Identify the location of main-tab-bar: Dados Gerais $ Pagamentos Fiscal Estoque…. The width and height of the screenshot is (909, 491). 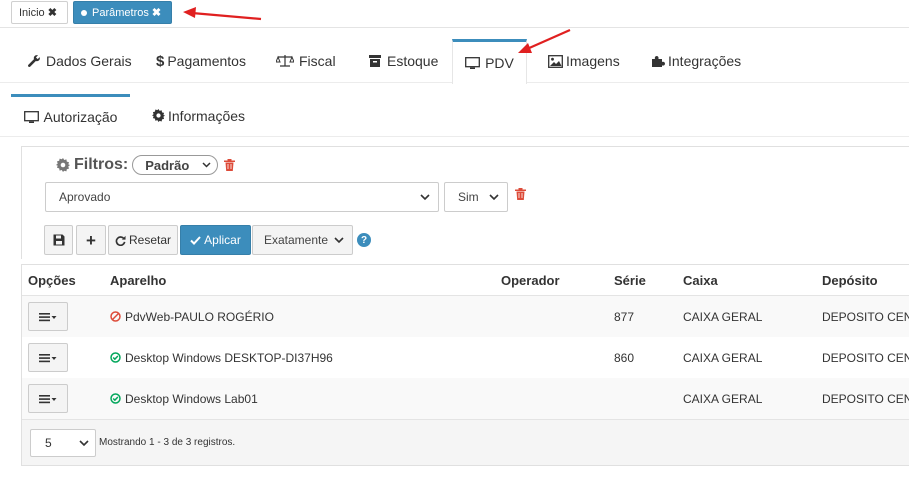
(454, 61).